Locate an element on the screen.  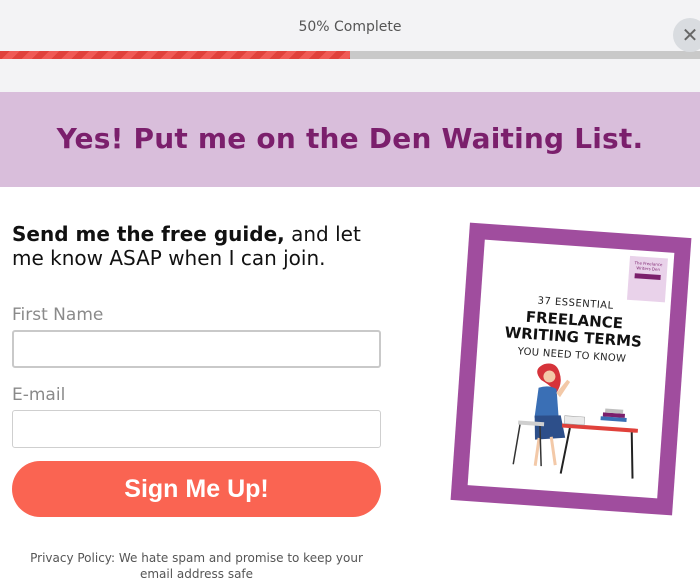
progress-bar is located at coordinates (350, 55).